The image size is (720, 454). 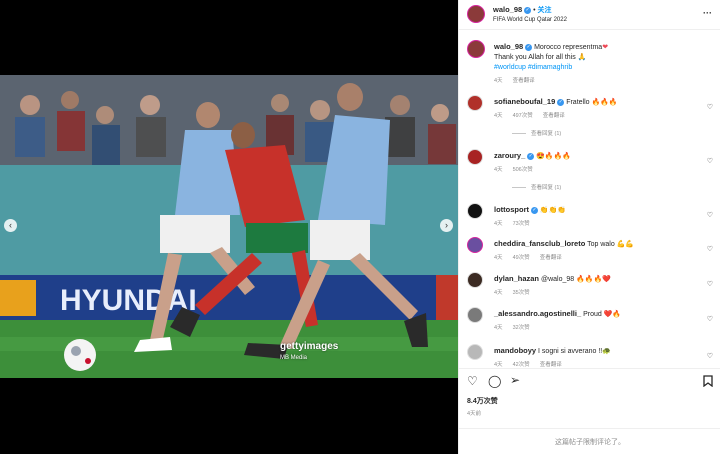 What do you see at coordinates (523, 116) in the screenshot?
I see `comment-likes: 497次赞` at bounding box center [523, 116].